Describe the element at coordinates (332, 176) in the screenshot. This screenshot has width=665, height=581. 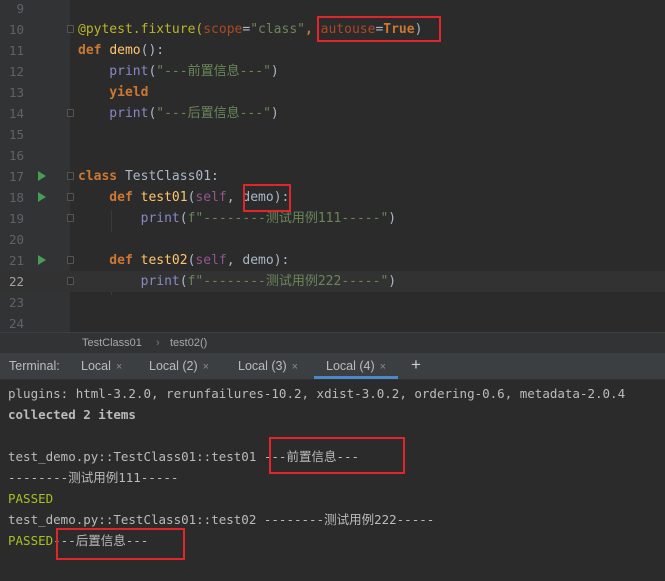
I see `code-line: 17 class TestClass01:` at that location.